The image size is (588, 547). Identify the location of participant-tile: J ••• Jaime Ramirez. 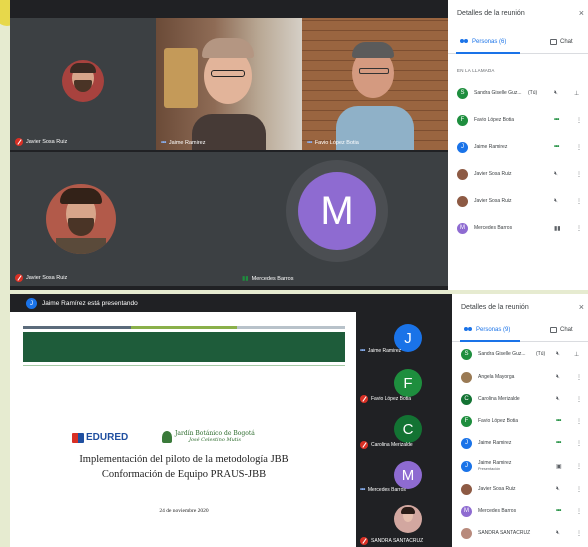
(404, 335).